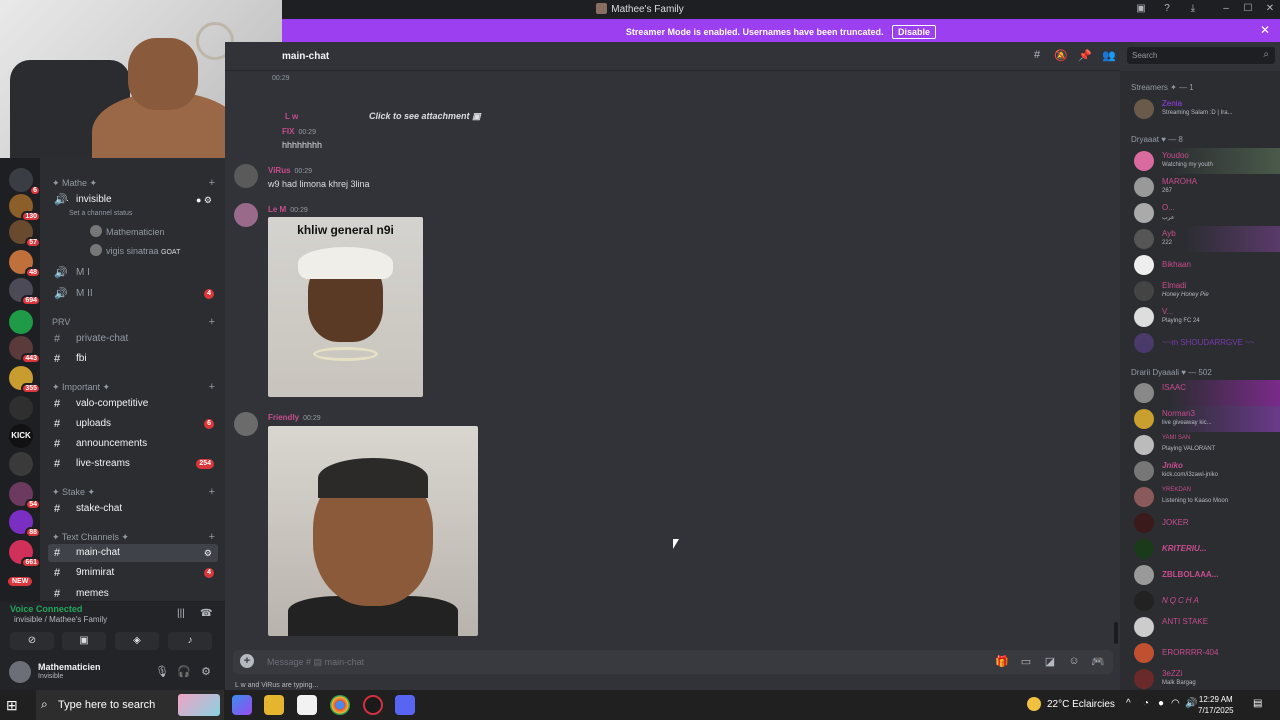 The height and width of the screenshot is (720, 1280). What do you see at coordinates (294, 417) in the screenshot?
I see `message-author: Friendly 00:29` at bounding box center [294, 417].